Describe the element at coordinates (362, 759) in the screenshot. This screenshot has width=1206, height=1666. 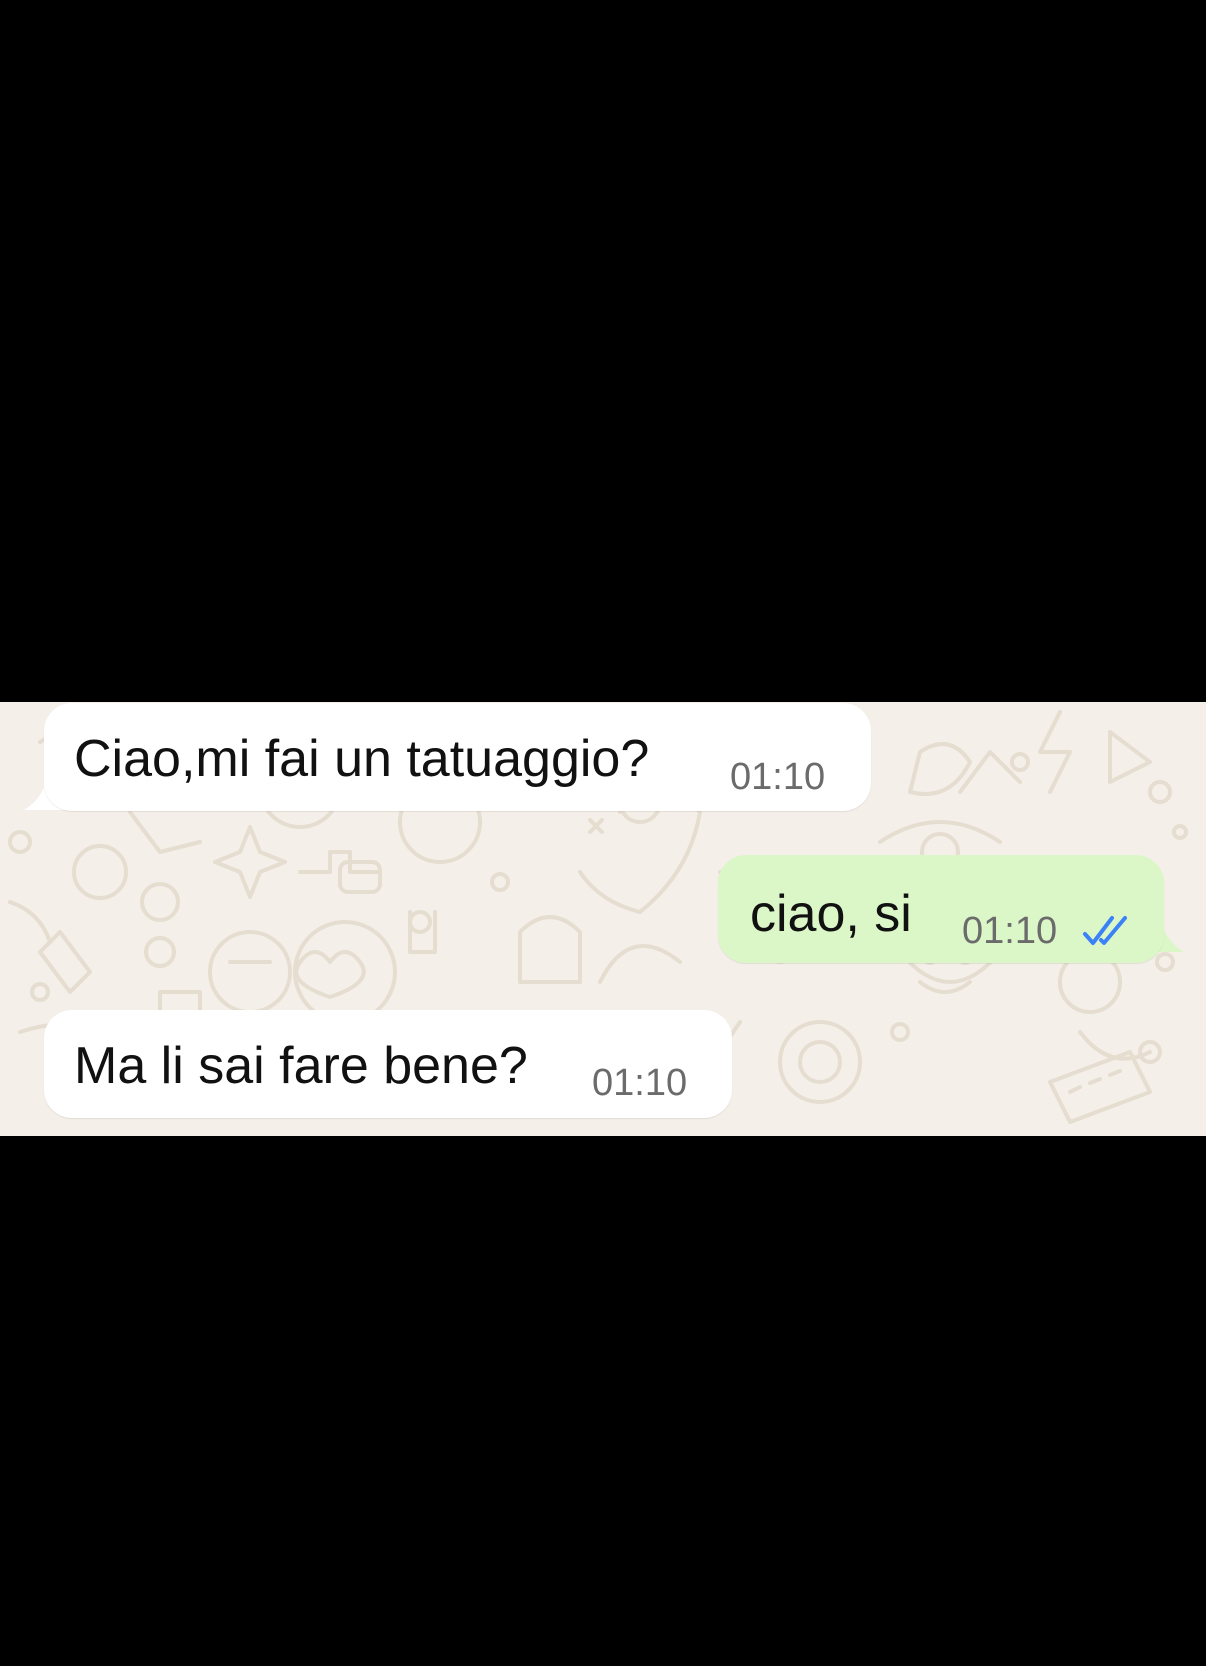
I see `message-text: Ciao,mi fai un tatuaggio?` at that location.